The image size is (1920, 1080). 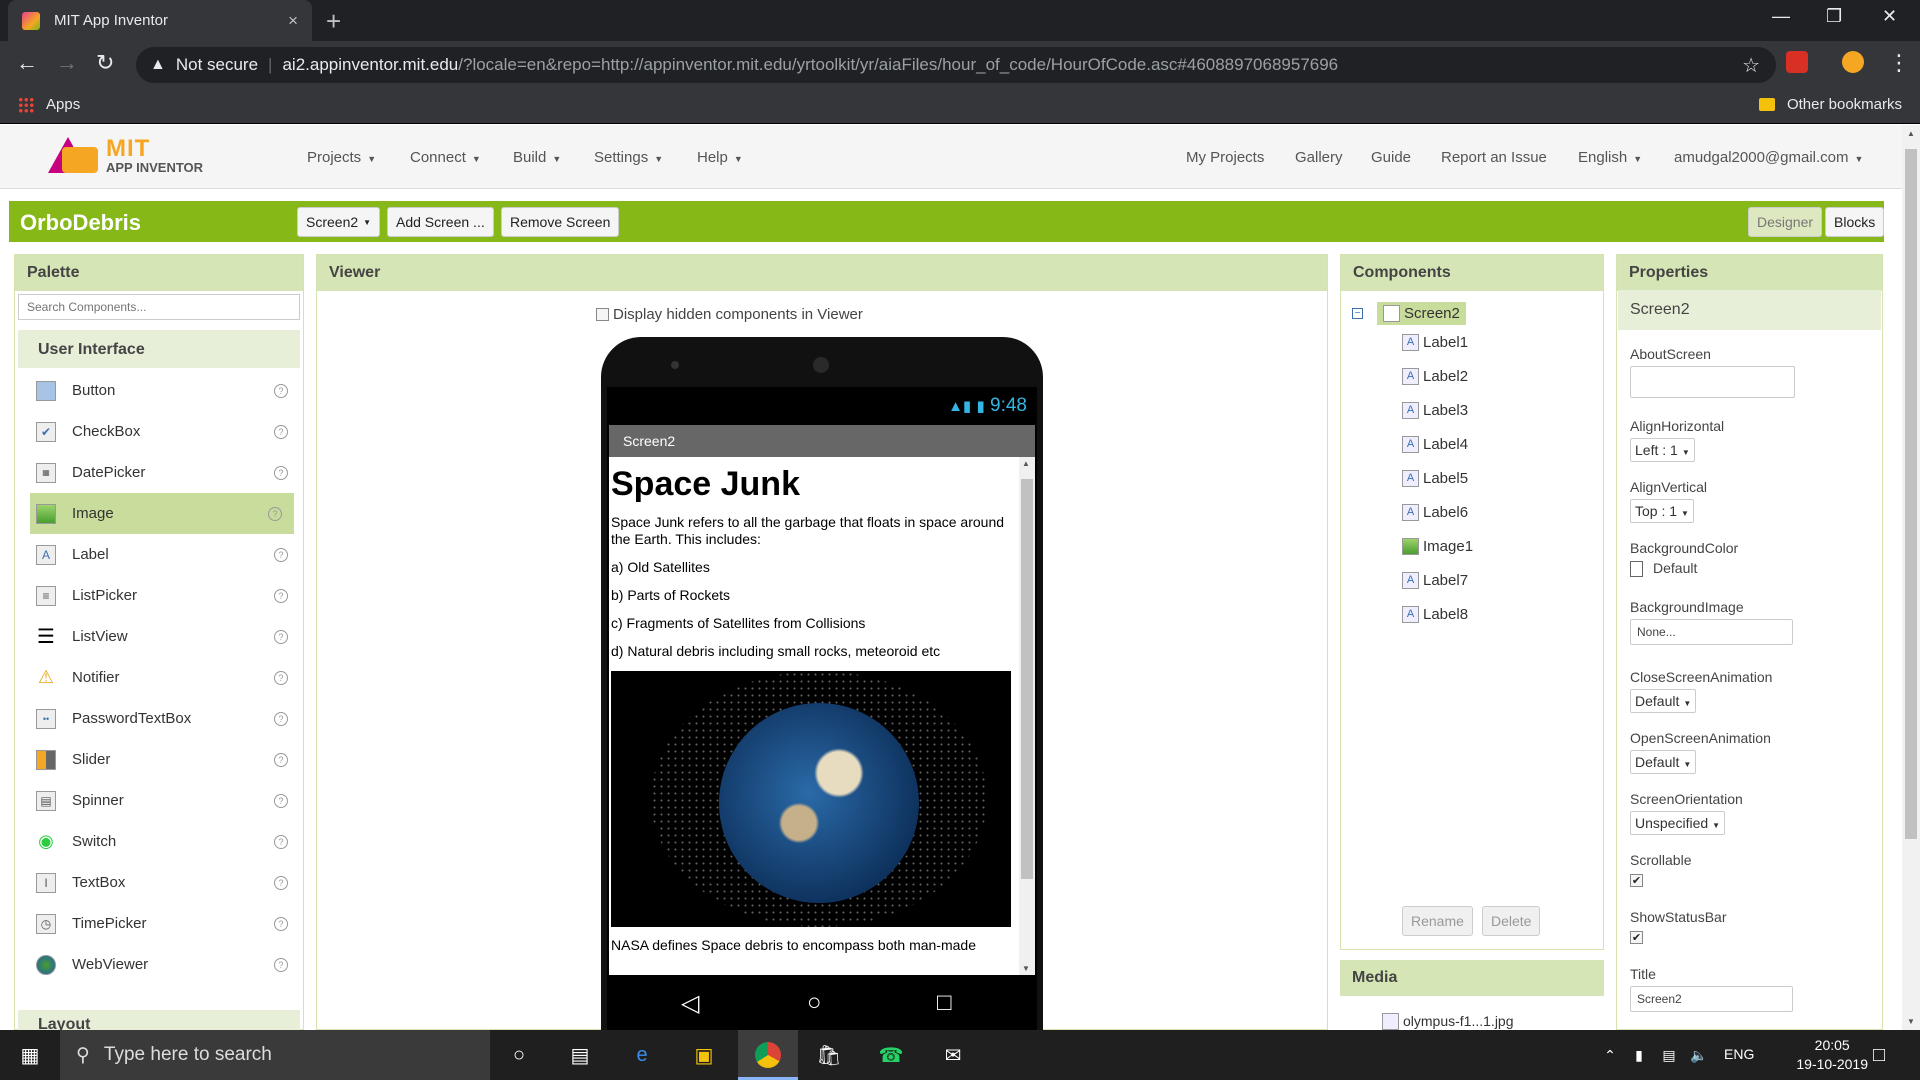 I want to click on network-tray-icon: ▤, so click(x=1669, y=1055).